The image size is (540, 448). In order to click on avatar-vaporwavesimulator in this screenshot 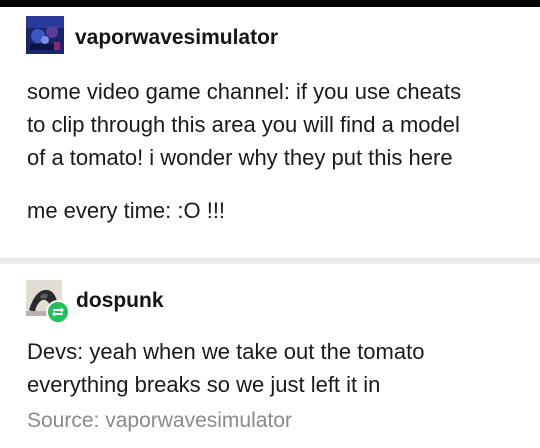, I will do `click(45, 35)`.